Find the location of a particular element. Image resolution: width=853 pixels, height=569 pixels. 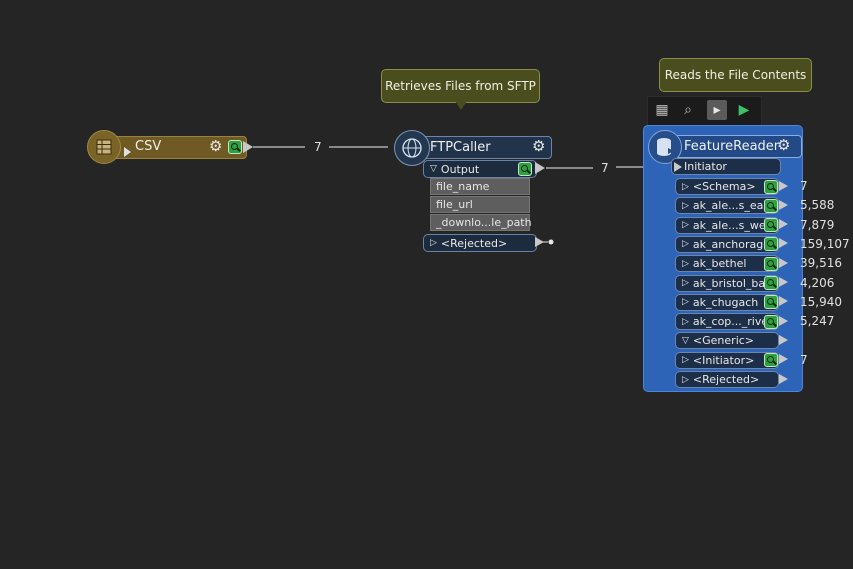

port-label: ak_anchorage is located at coordinates (731, 244).